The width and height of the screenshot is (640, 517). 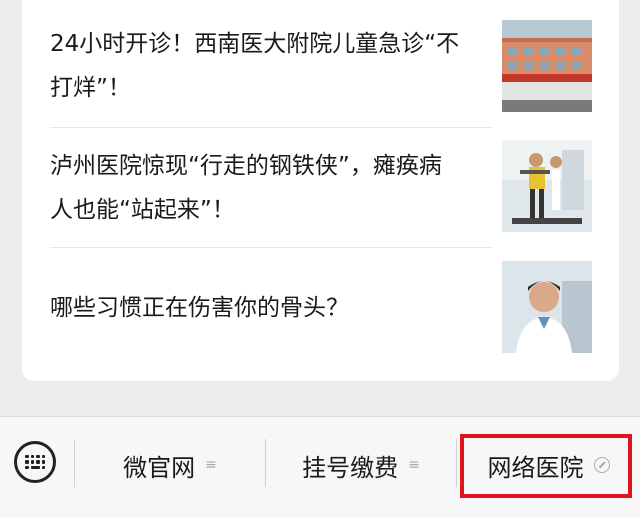 What do you see at coordinates (142, 210) in the screenshot?
I see `article-title-line: 人也能“站起来”！` at bounding box center [142, 210].